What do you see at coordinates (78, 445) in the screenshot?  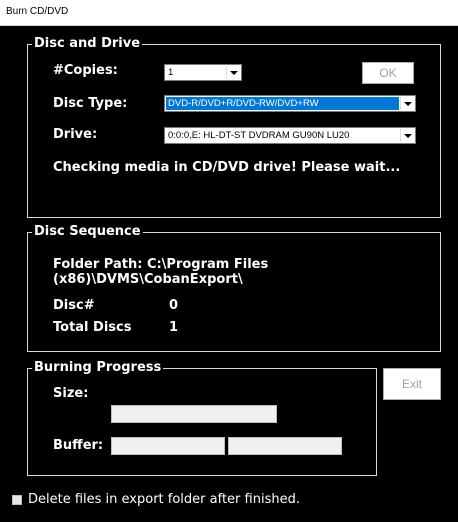 I see `buffer-label: Buffer:` at bounding box center [78, 445].